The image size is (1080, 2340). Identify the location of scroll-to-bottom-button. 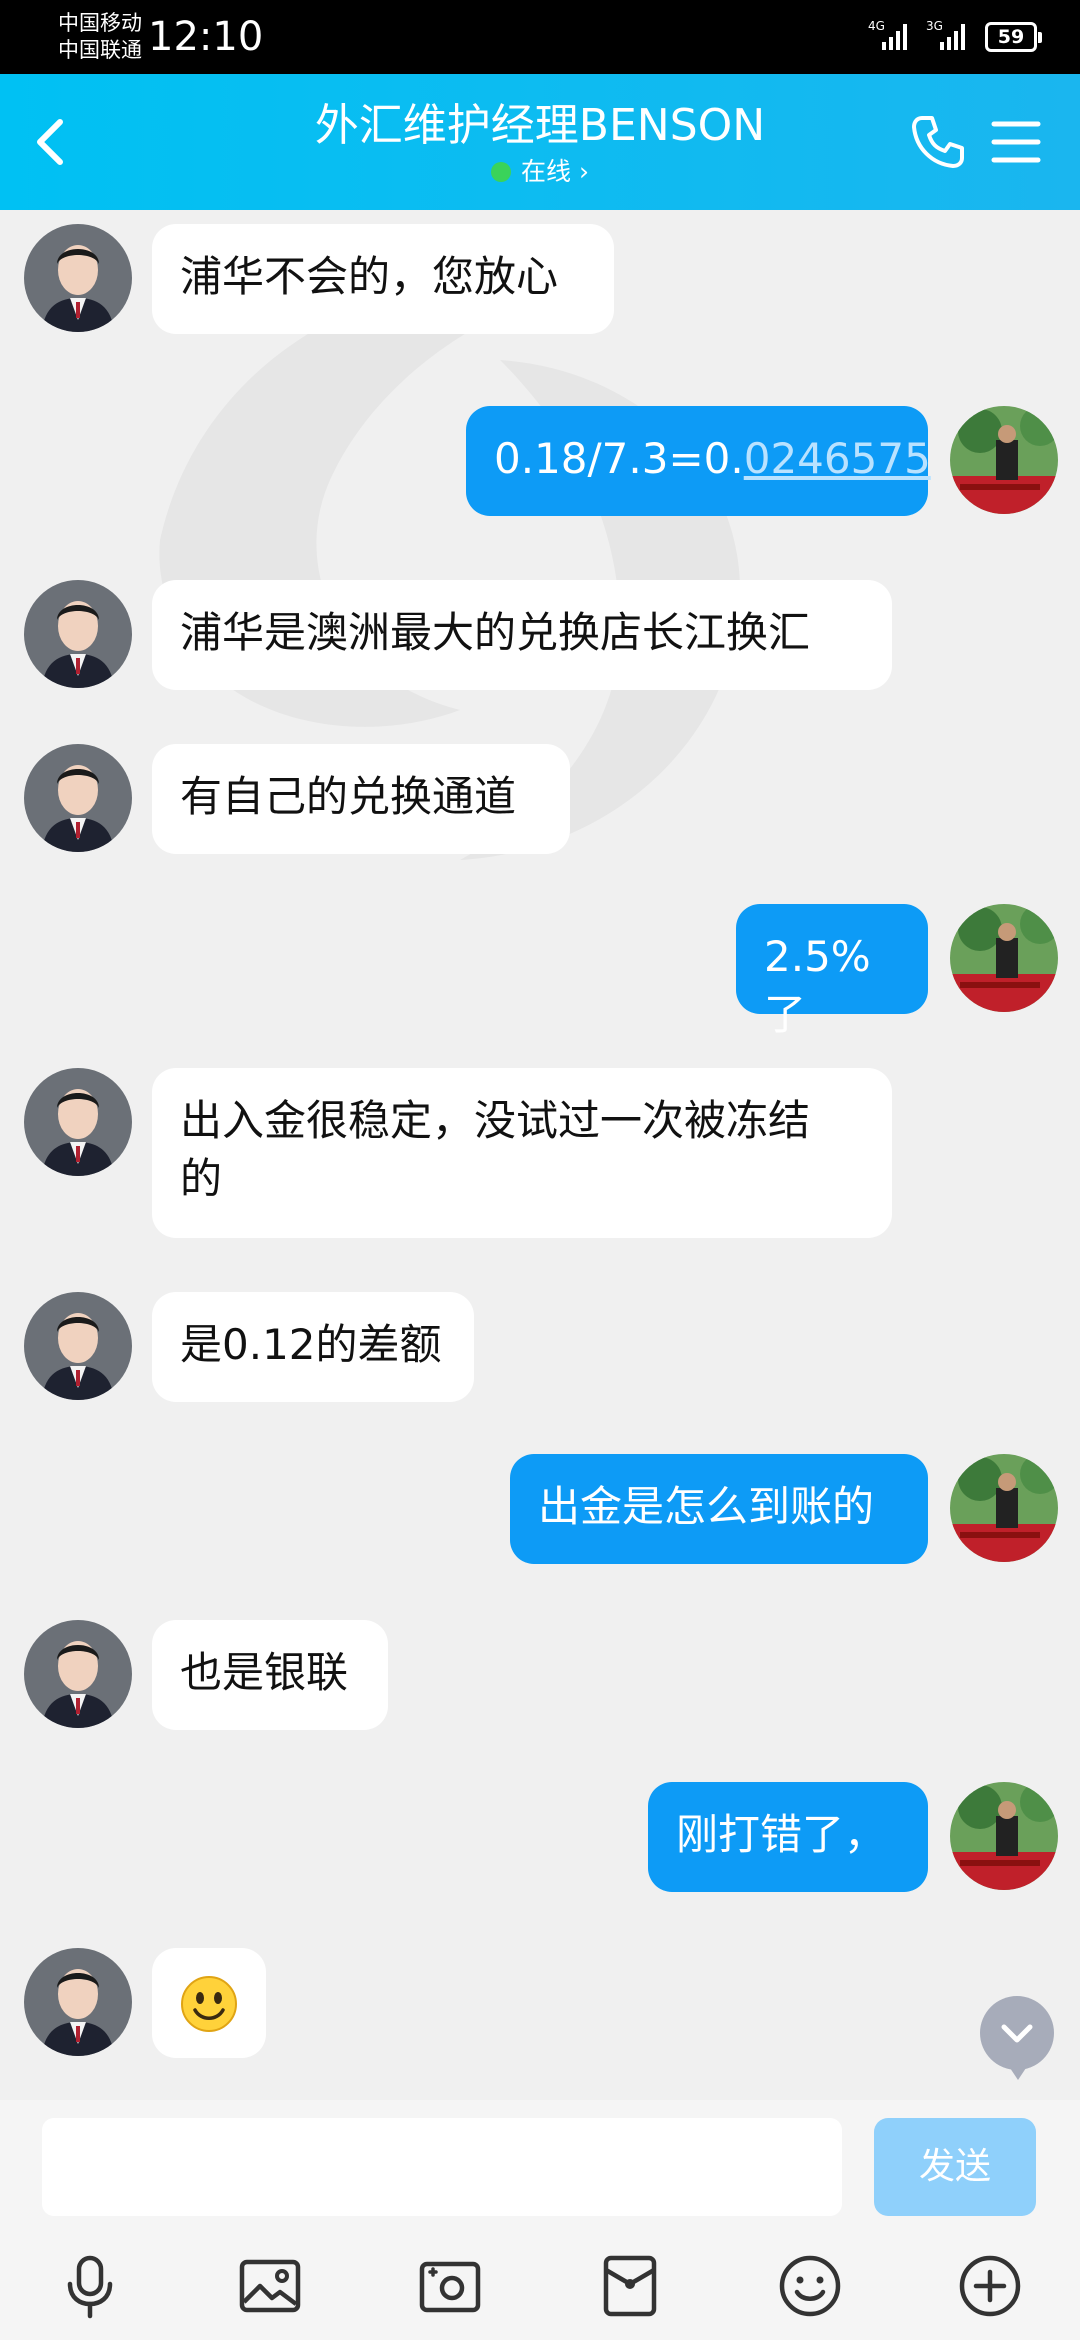
(1017, 2038).